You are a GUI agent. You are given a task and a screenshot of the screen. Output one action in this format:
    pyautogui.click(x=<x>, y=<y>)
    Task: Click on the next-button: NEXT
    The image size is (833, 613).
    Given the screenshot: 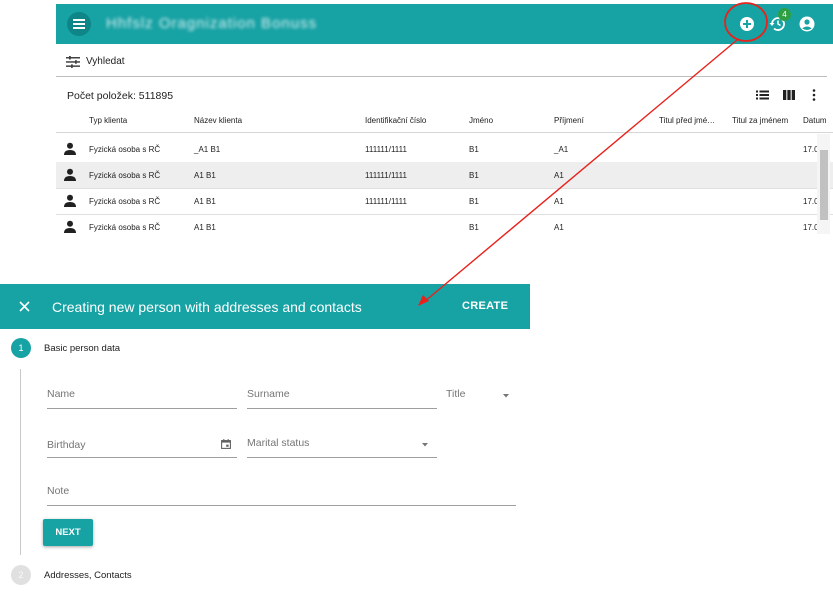 What is the action you would take?
    pyautogui.click(x=68, y=532)
    